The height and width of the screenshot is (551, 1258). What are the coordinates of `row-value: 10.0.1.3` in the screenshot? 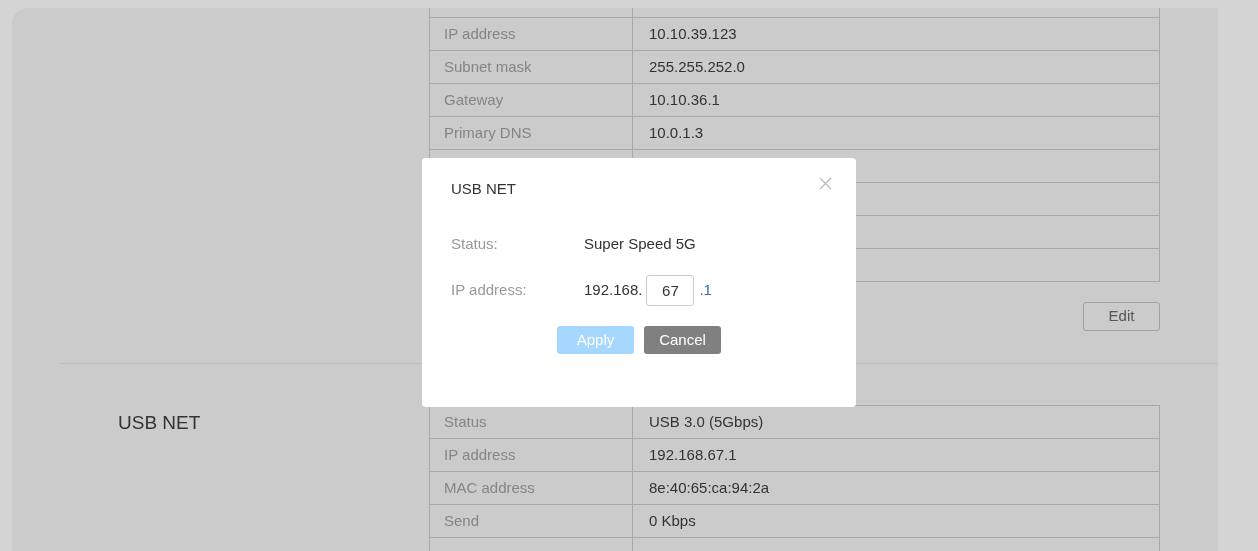 It's located at (676, 132).